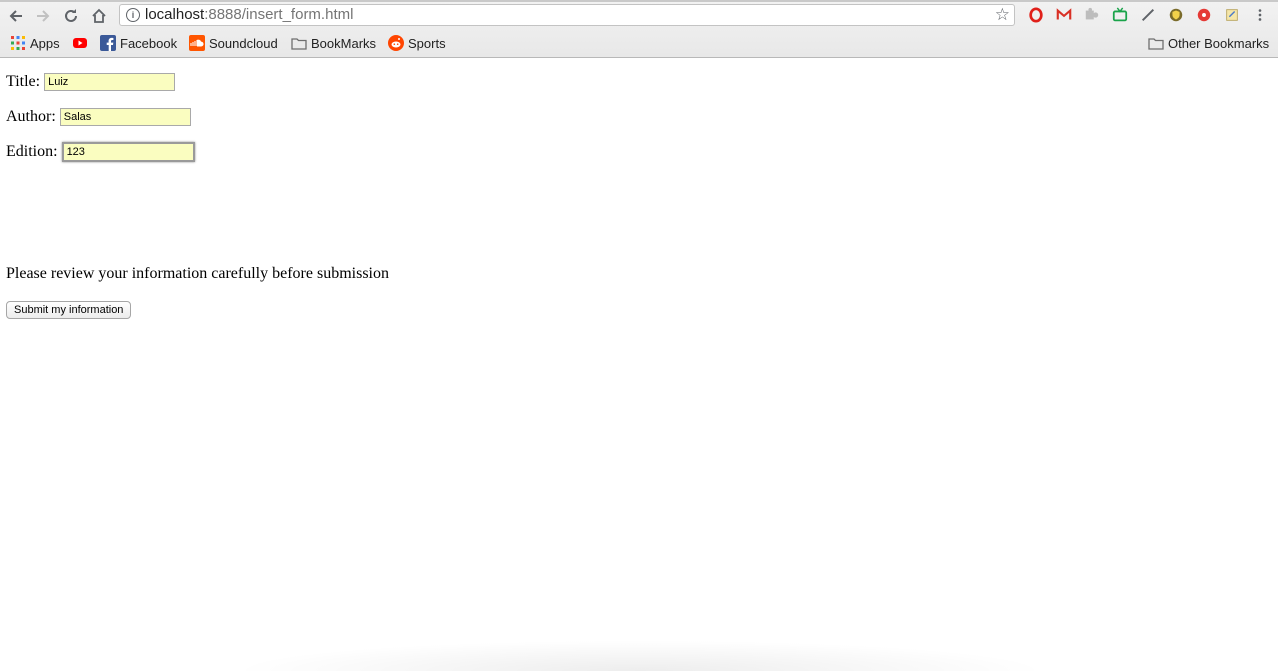 This screenshot has width=1278, height=671. I want to click on url-text: localhost:8888/insert_form.html, so click(249, 15).